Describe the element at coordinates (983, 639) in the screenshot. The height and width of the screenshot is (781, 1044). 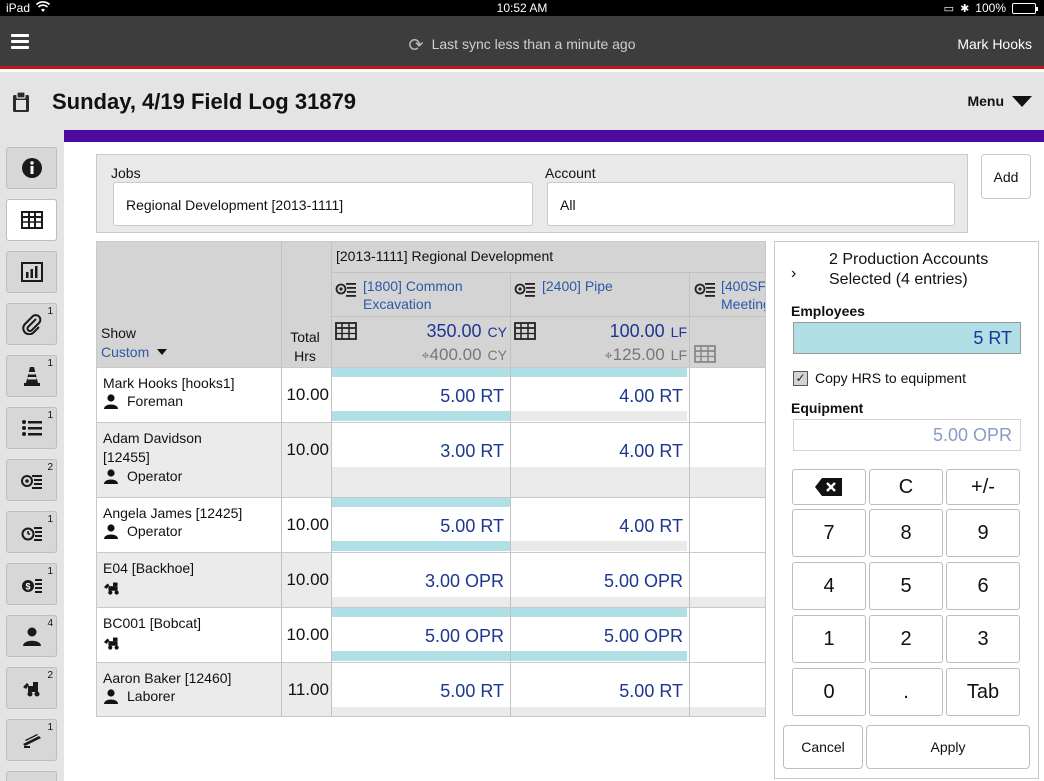
I see `key-3: 3` at that location.